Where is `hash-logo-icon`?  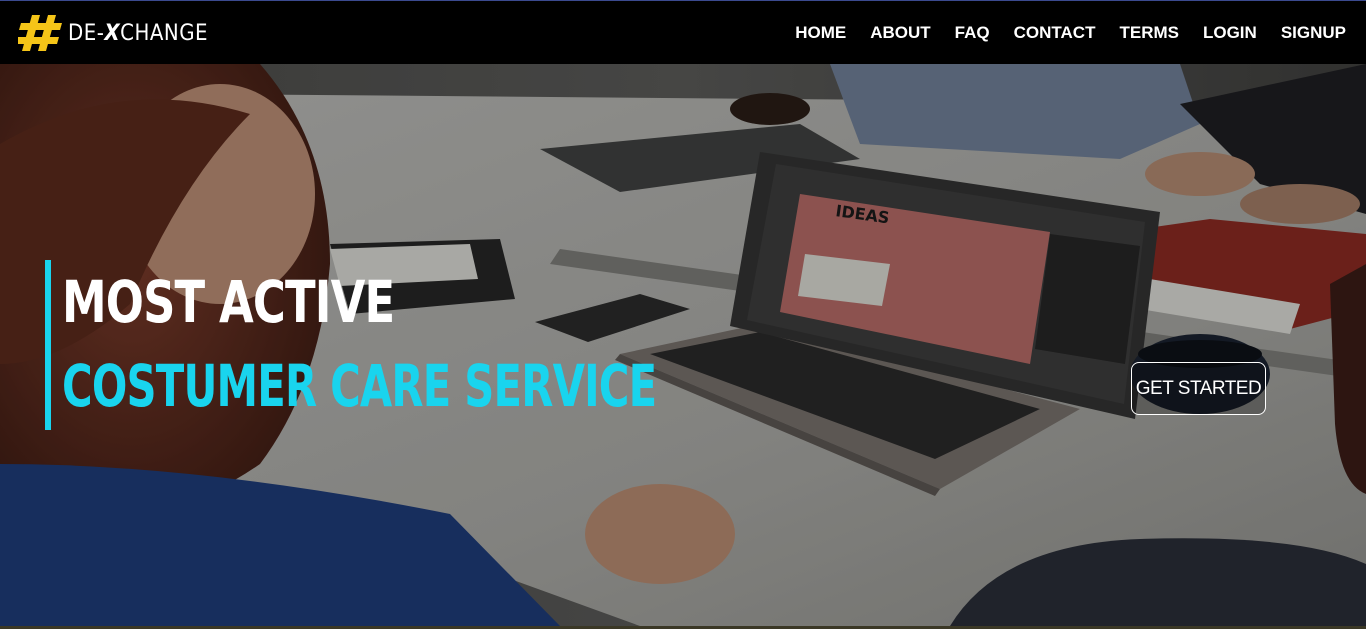 hash-logo-icon is located at coordinates (40, 33).